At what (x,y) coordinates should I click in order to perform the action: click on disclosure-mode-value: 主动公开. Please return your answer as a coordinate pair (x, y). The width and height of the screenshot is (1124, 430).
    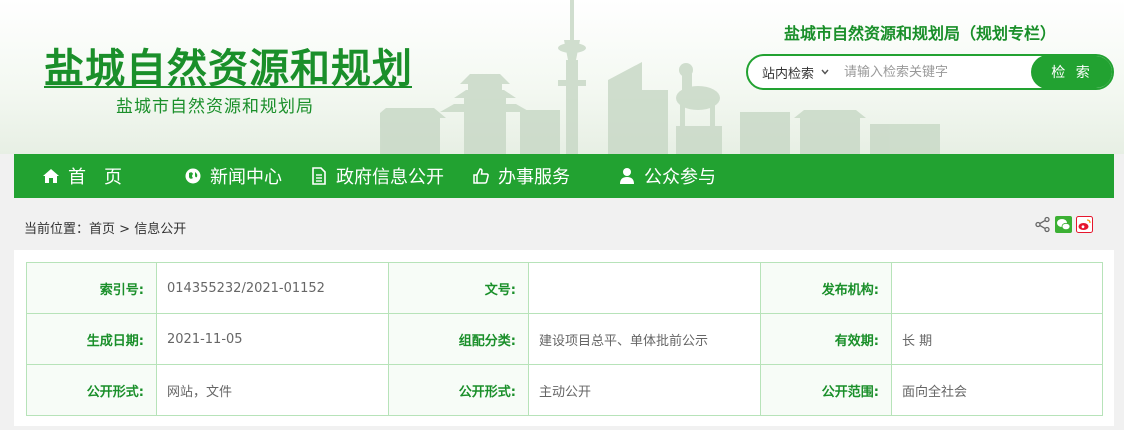
    Looking at the image, I should click on (644, 390).